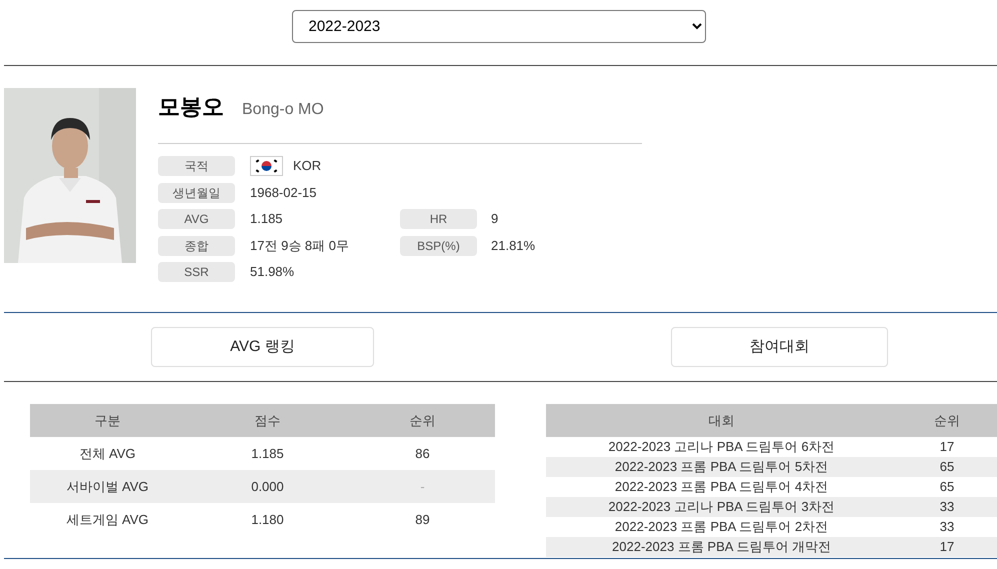 The height and width of the screenshot is (569, 997). I want to click on info-label: SSR, so click(196, 272).